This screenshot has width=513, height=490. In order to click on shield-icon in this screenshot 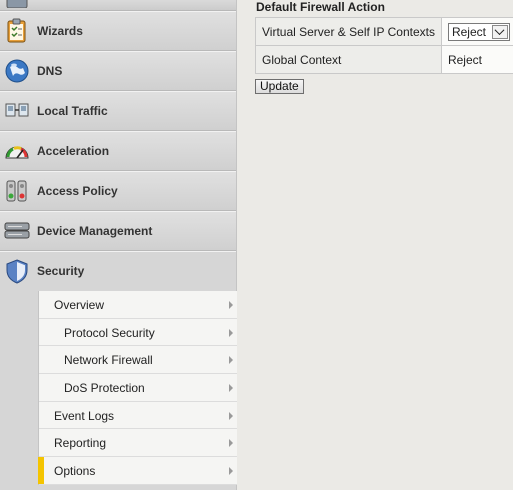, I will do `click(17, 271)`.